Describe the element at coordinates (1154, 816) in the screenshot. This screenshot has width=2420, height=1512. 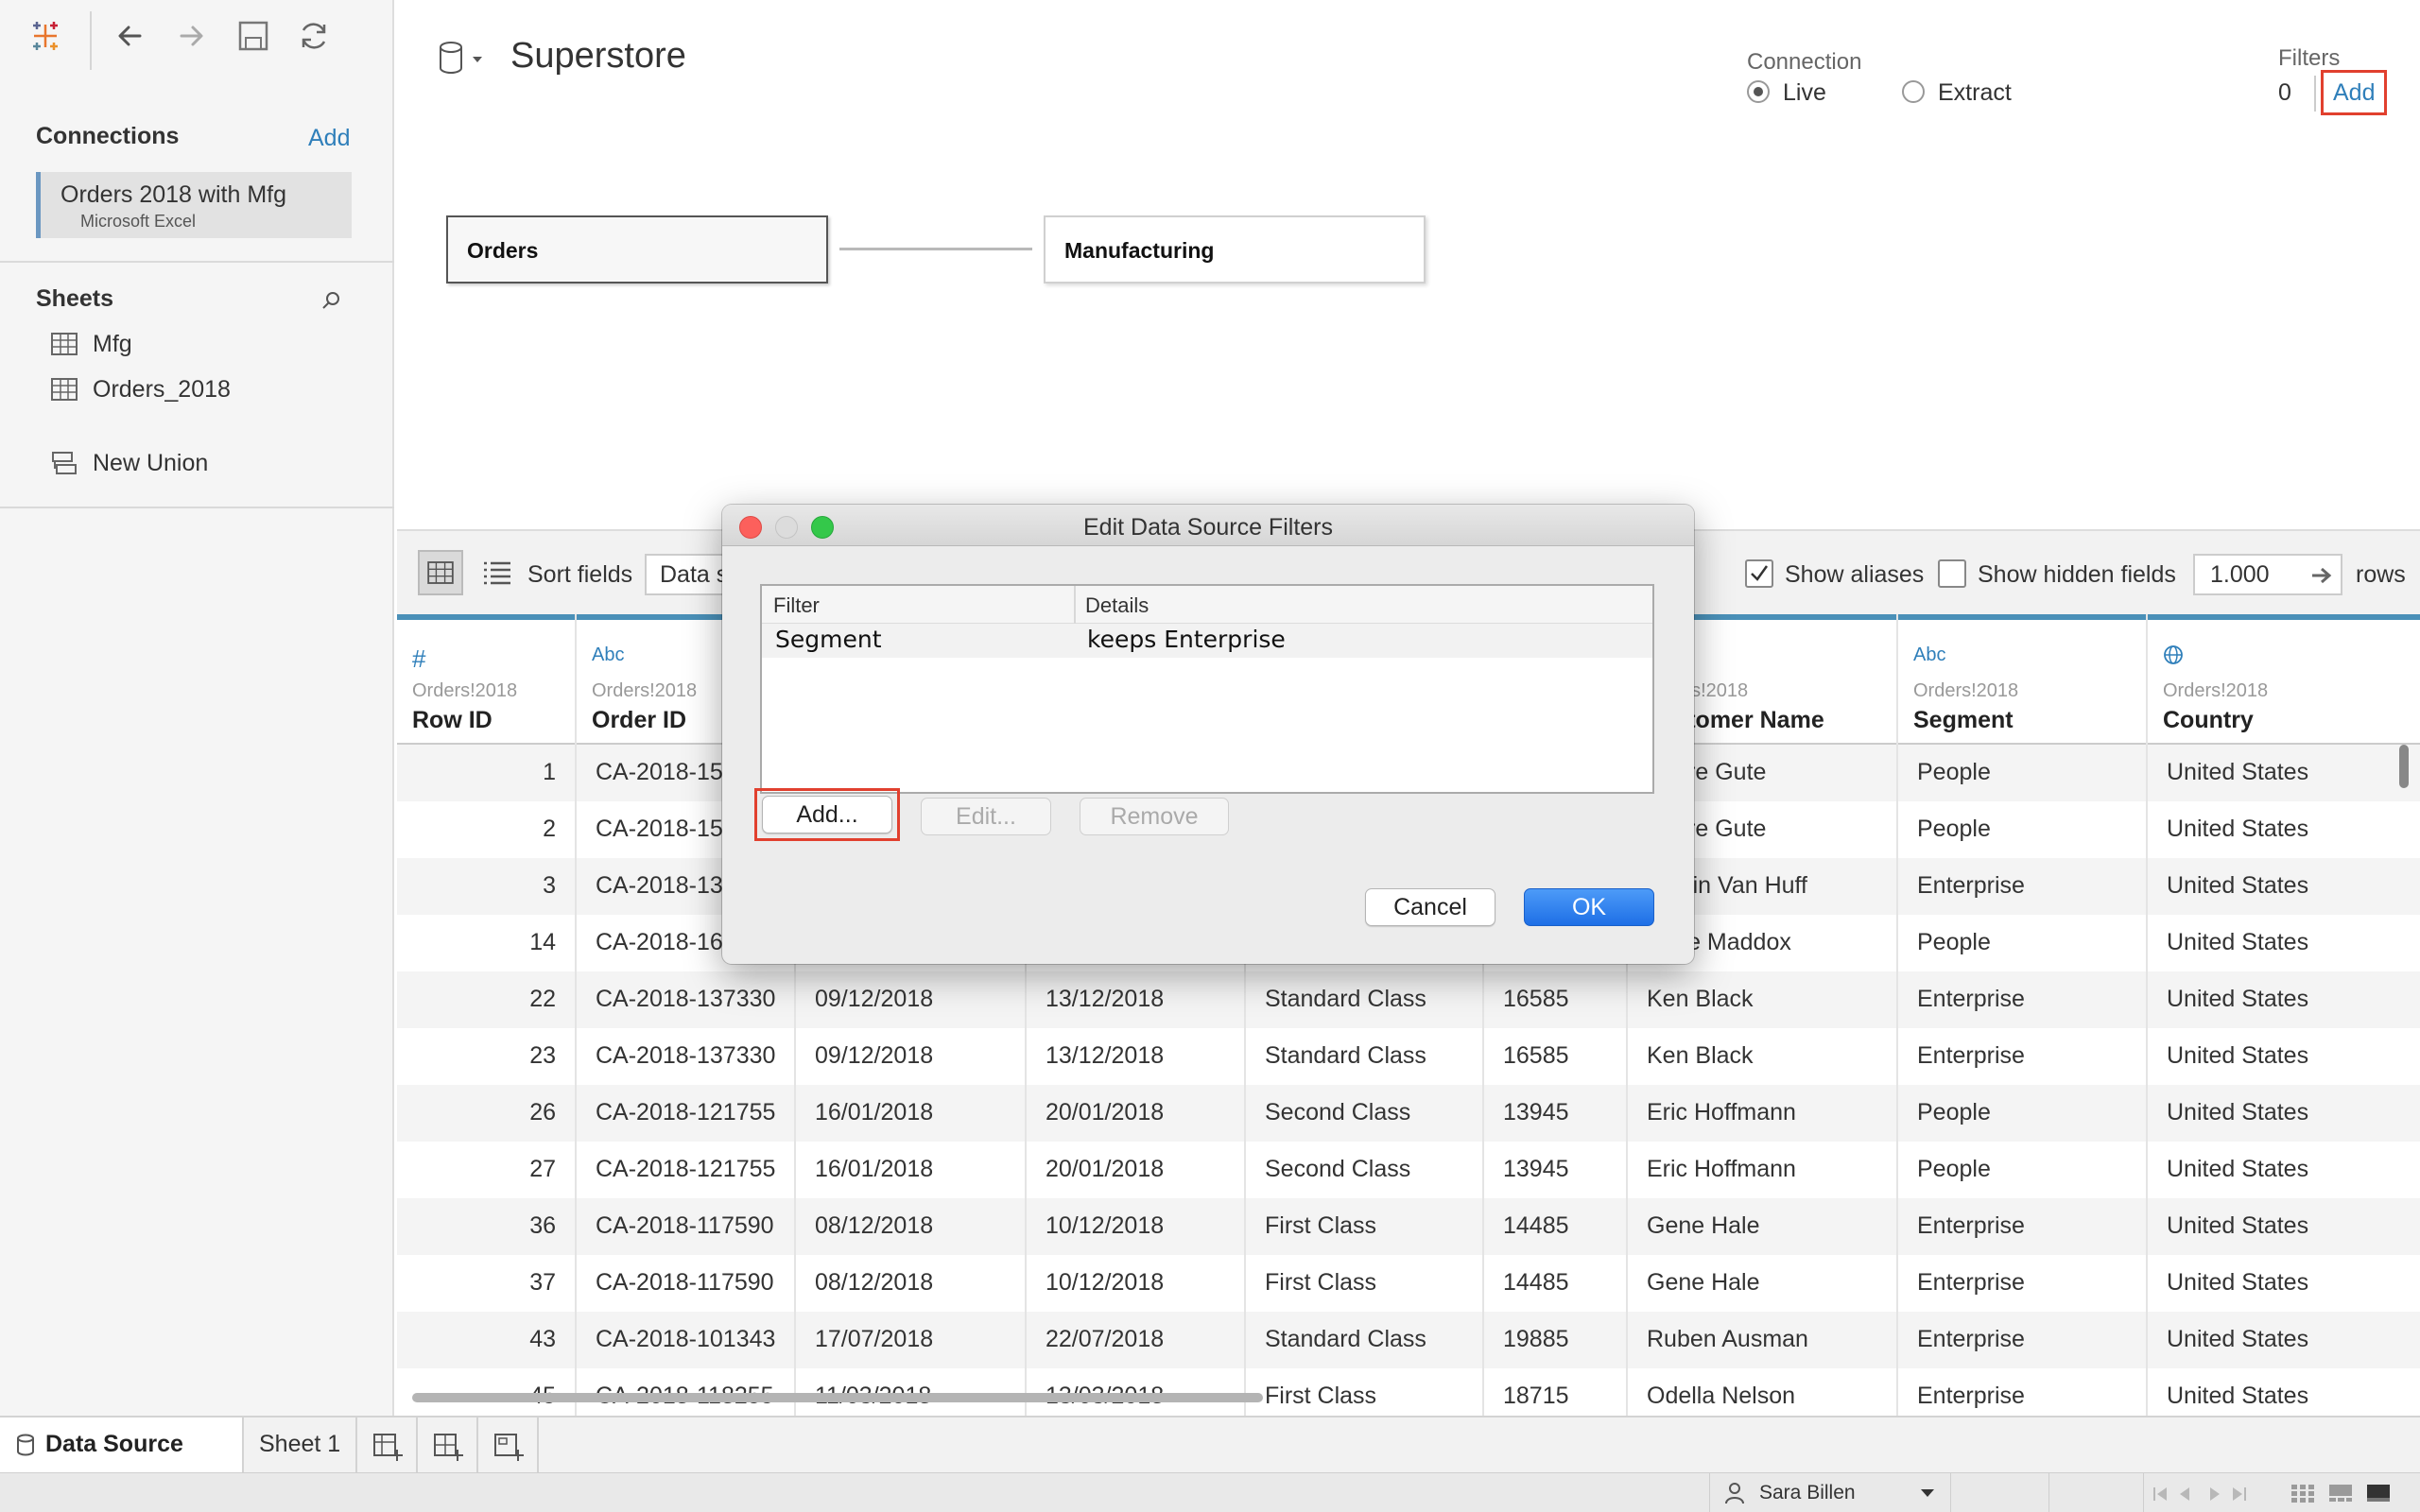
I see `remove-filter-button: Remove` at that location.